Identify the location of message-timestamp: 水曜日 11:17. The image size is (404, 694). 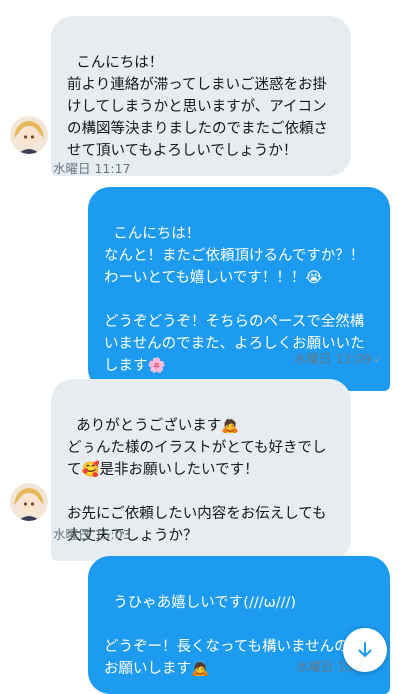
(92, 168).